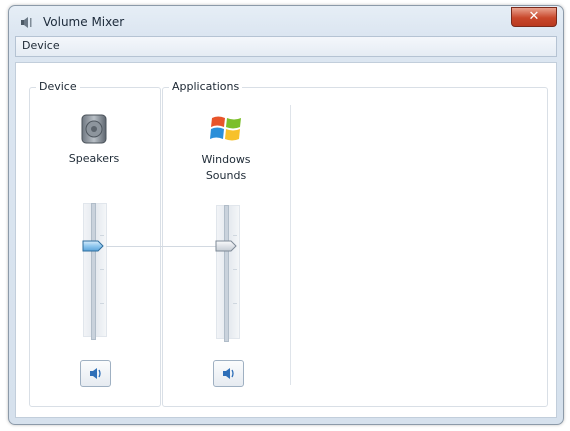 Image resolution: width=570 pixels, height=431 pixels. Describe the element at coordinates (226, 167) in the screenshot. I see `windows-sounds-label: Windows Sounds` at that location.